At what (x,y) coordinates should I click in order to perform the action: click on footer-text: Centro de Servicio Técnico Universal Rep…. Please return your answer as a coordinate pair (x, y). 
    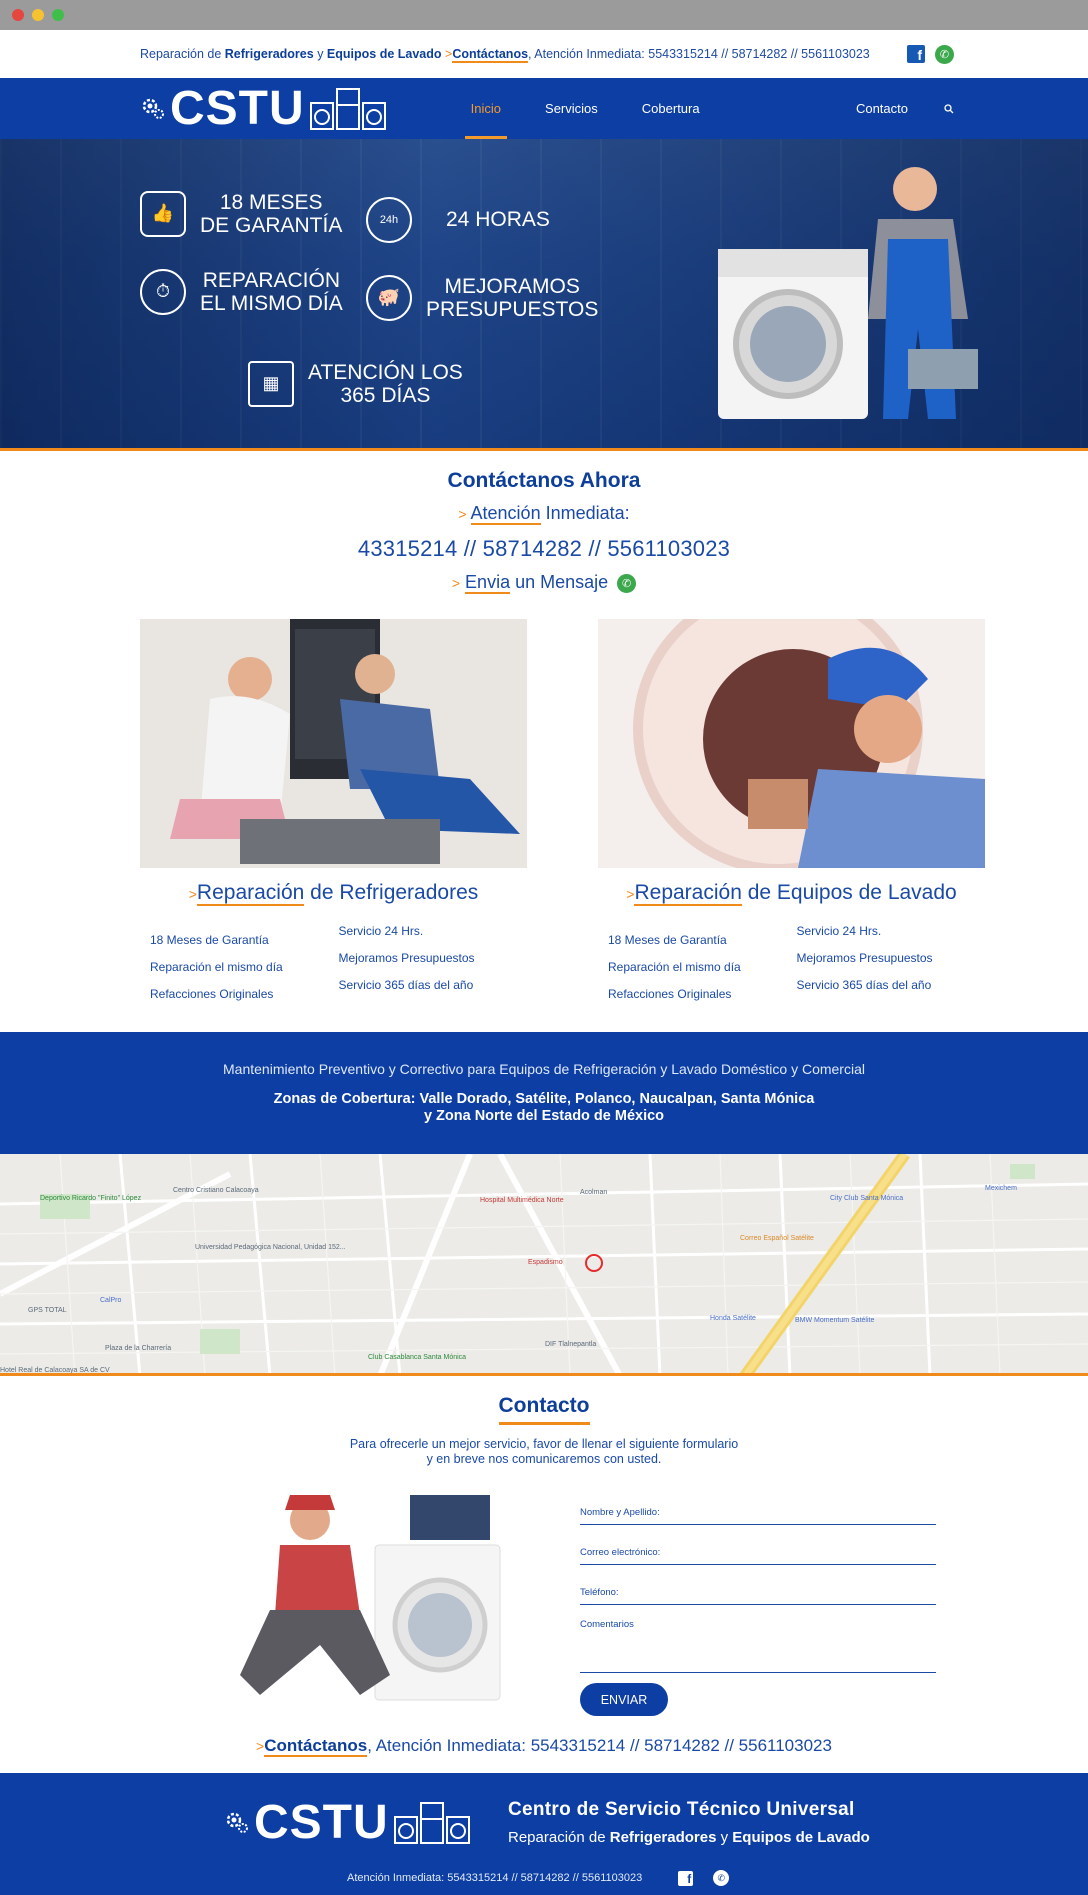
    Looking at the image, I should click on (689, 1822).